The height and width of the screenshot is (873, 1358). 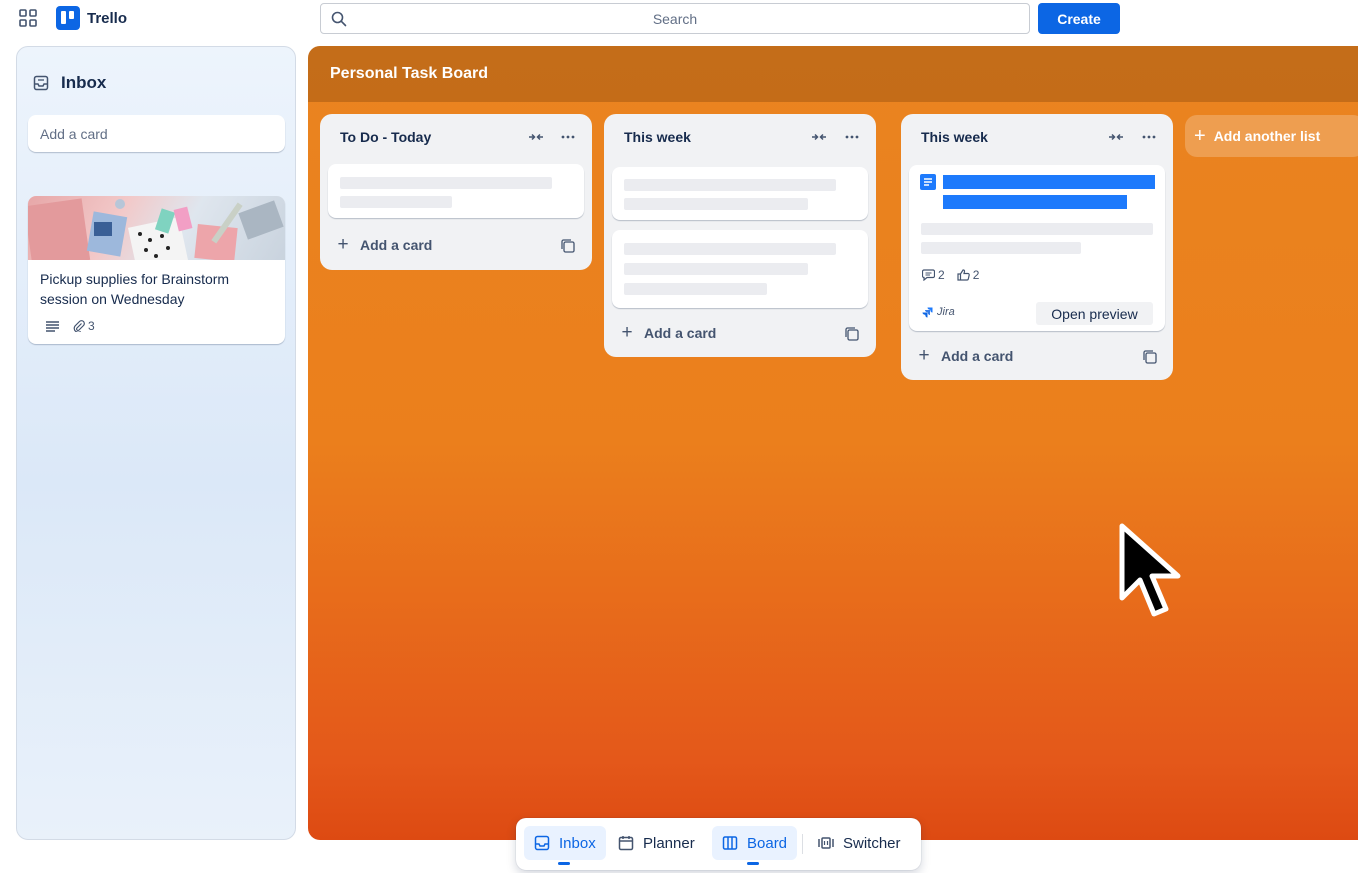 I want to click on switcher-board-button: Board, so click(x=755, y=845).